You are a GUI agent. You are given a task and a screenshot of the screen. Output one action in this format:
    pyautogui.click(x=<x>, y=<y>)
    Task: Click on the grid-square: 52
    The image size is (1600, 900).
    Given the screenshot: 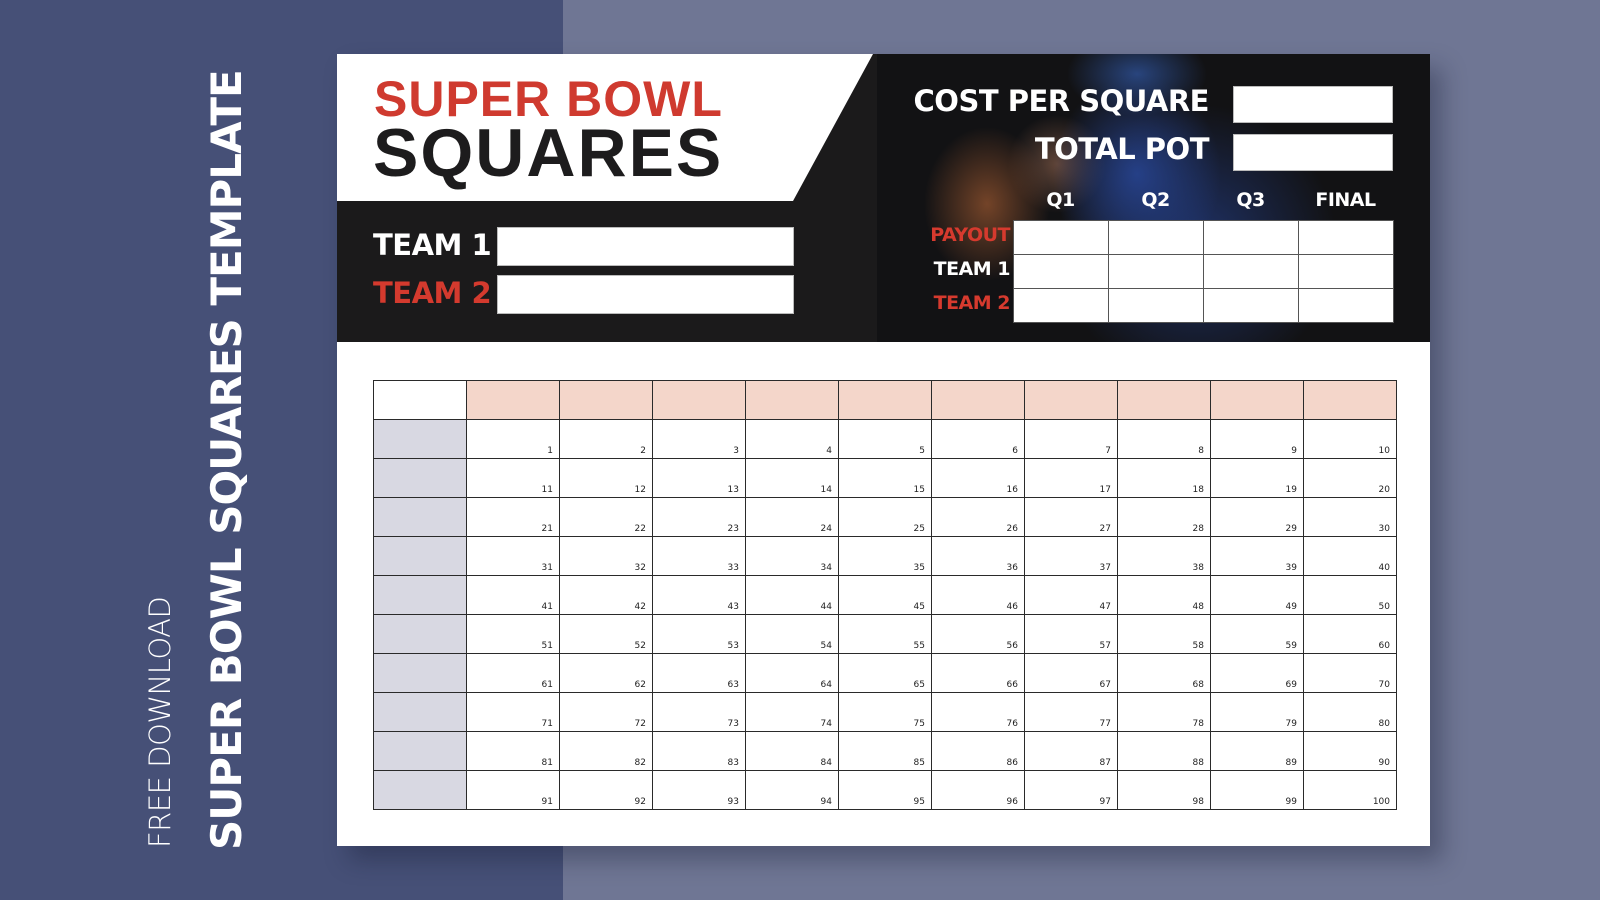 What is the action you would take?
    pyautogui.click(x=606, y=634)
    